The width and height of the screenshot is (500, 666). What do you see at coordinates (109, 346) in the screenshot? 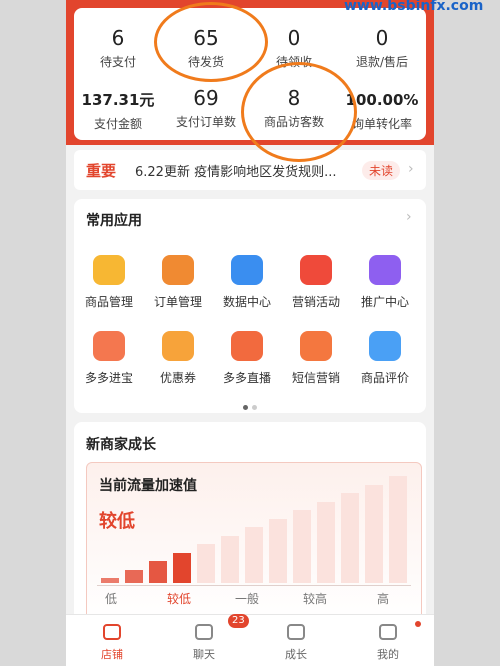
I see `treasure-icon` at bounding box center [109, 346].